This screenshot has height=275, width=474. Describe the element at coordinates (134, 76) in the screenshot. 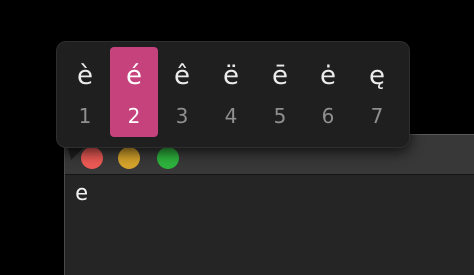

I see `accent-char: é` at that location.